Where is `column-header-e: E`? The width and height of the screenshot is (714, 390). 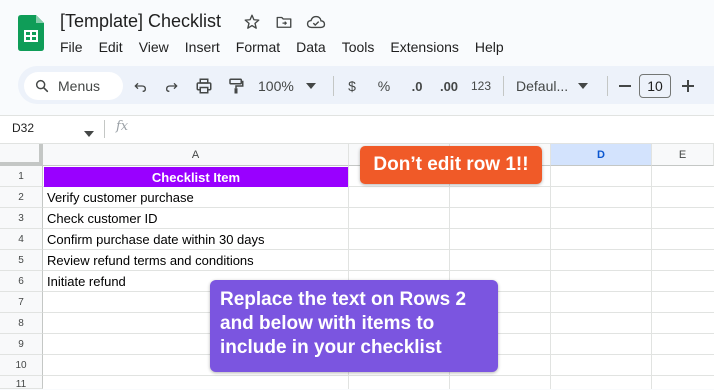 column-header-e: E is located at coordinates (683, 155).